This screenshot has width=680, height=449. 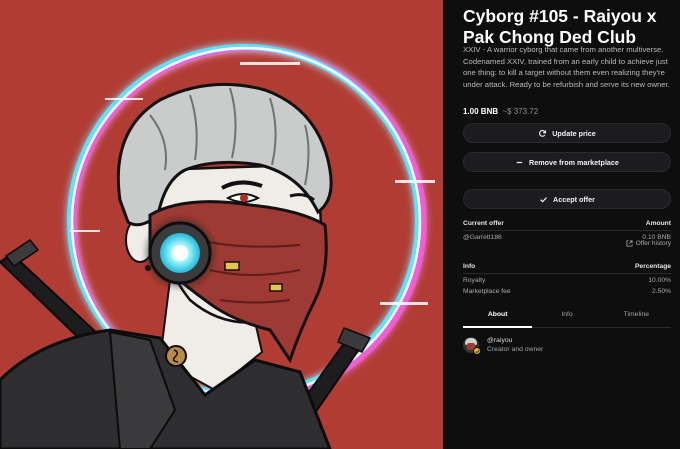 I want to click on check-badge-icon, so click(x=477, y=351).